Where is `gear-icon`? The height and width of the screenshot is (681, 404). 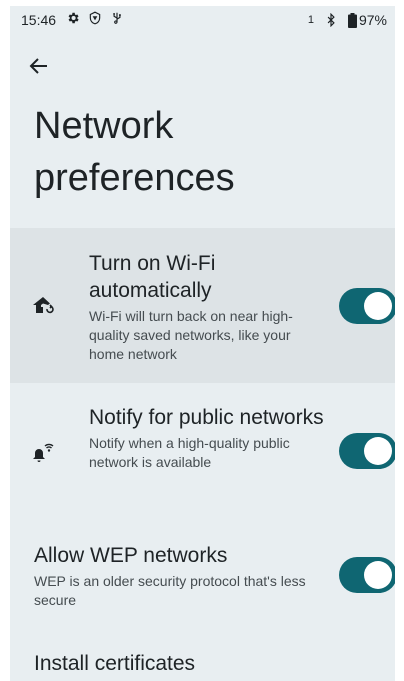
gear-icon is located at coordinates (73, 18).